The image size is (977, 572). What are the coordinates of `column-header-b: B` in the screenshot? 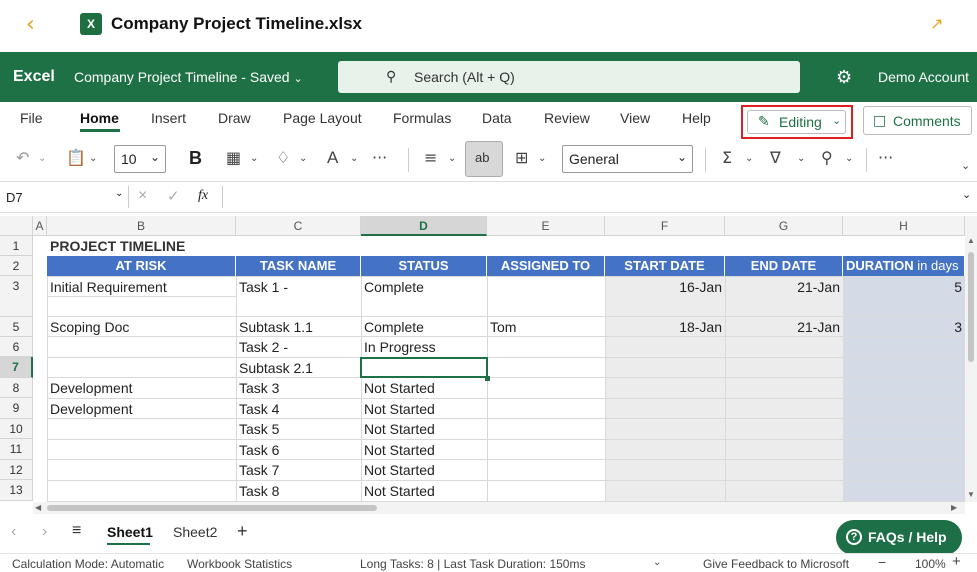 It's located at (141, 226).